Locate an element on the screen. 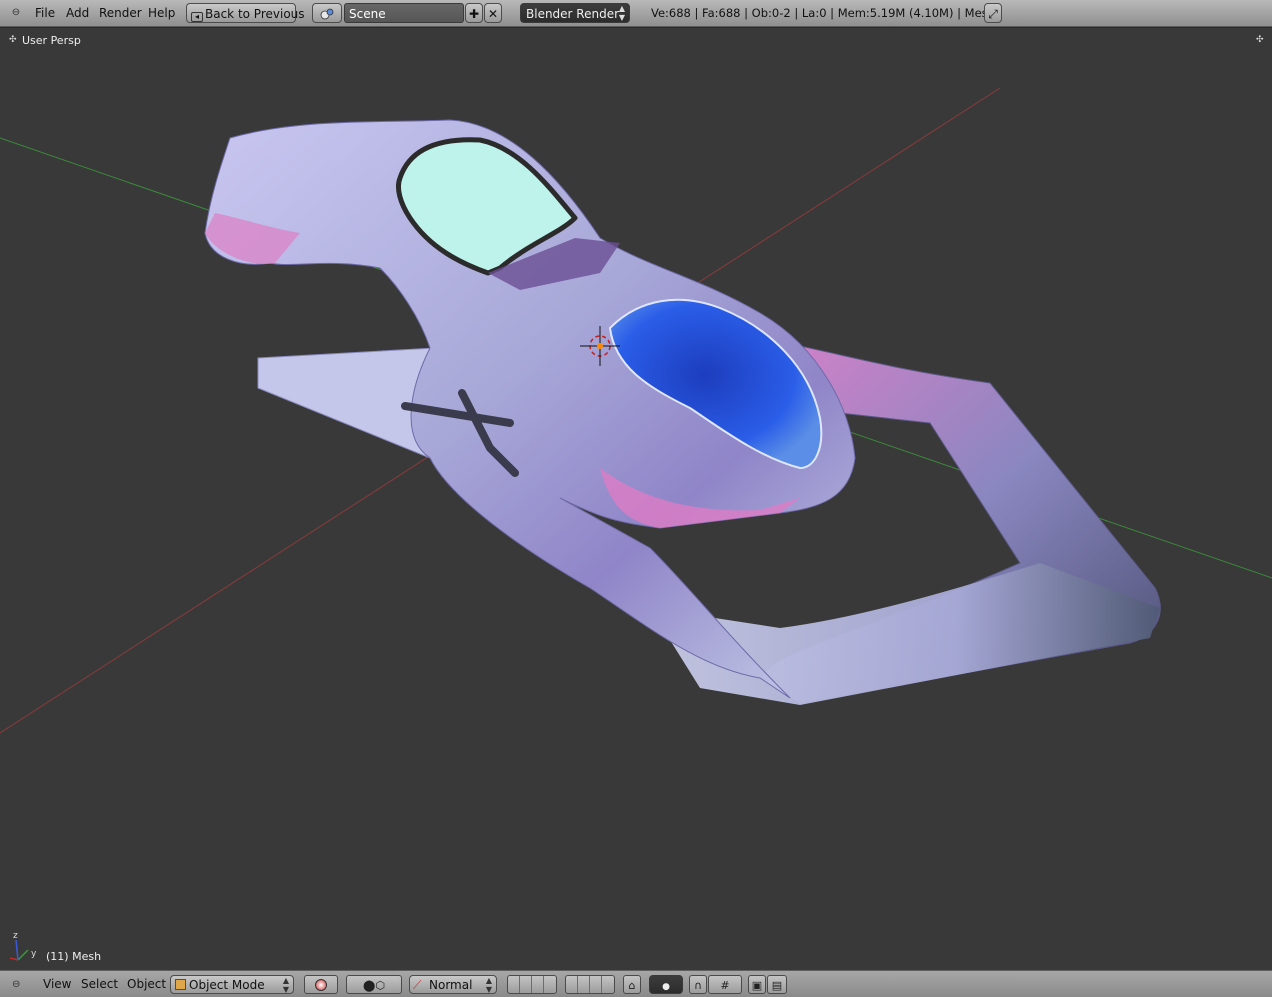  back-to-previous-label: Back to Previous is located at coordinates (255, 14).